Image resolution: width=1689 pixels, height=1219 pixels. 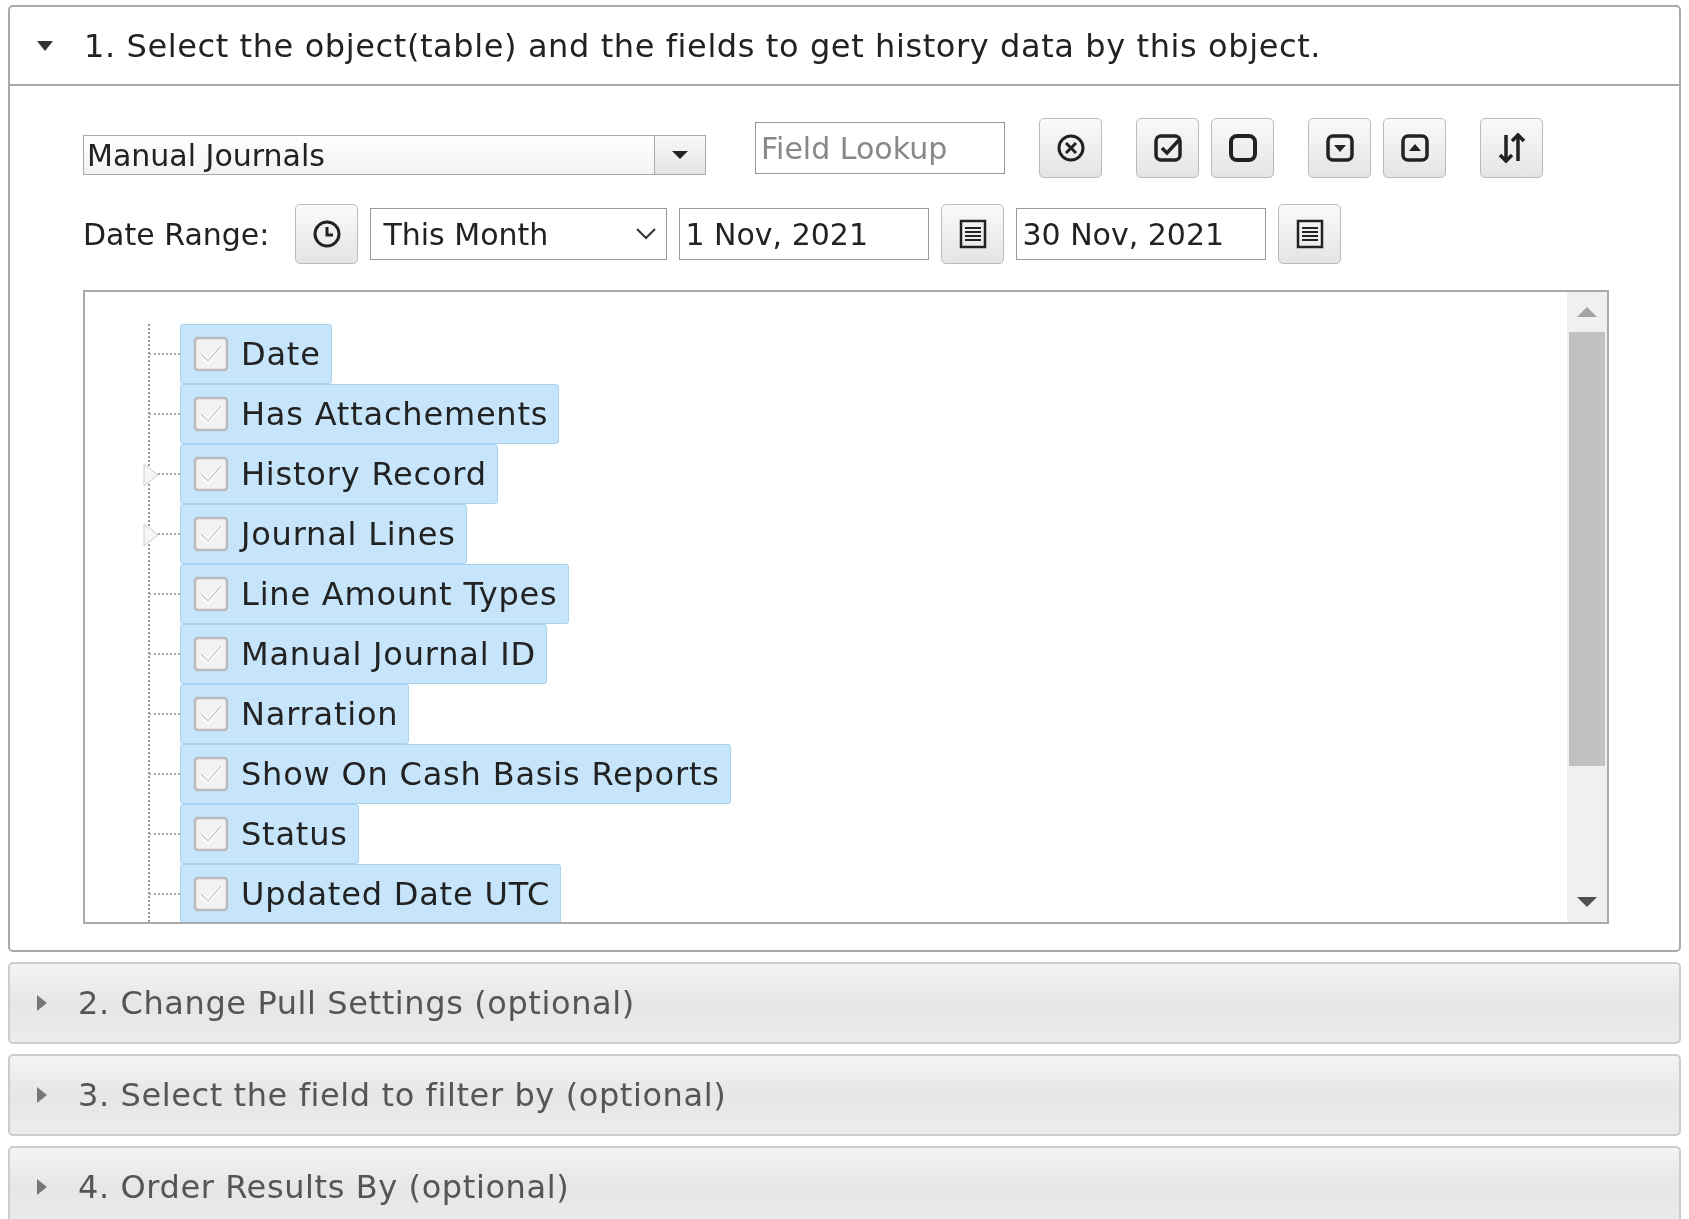 What do you see at coordinates (1414, 148) in the screenshot?
I see `collapse-all-button` at bounding box center [1414, 148].